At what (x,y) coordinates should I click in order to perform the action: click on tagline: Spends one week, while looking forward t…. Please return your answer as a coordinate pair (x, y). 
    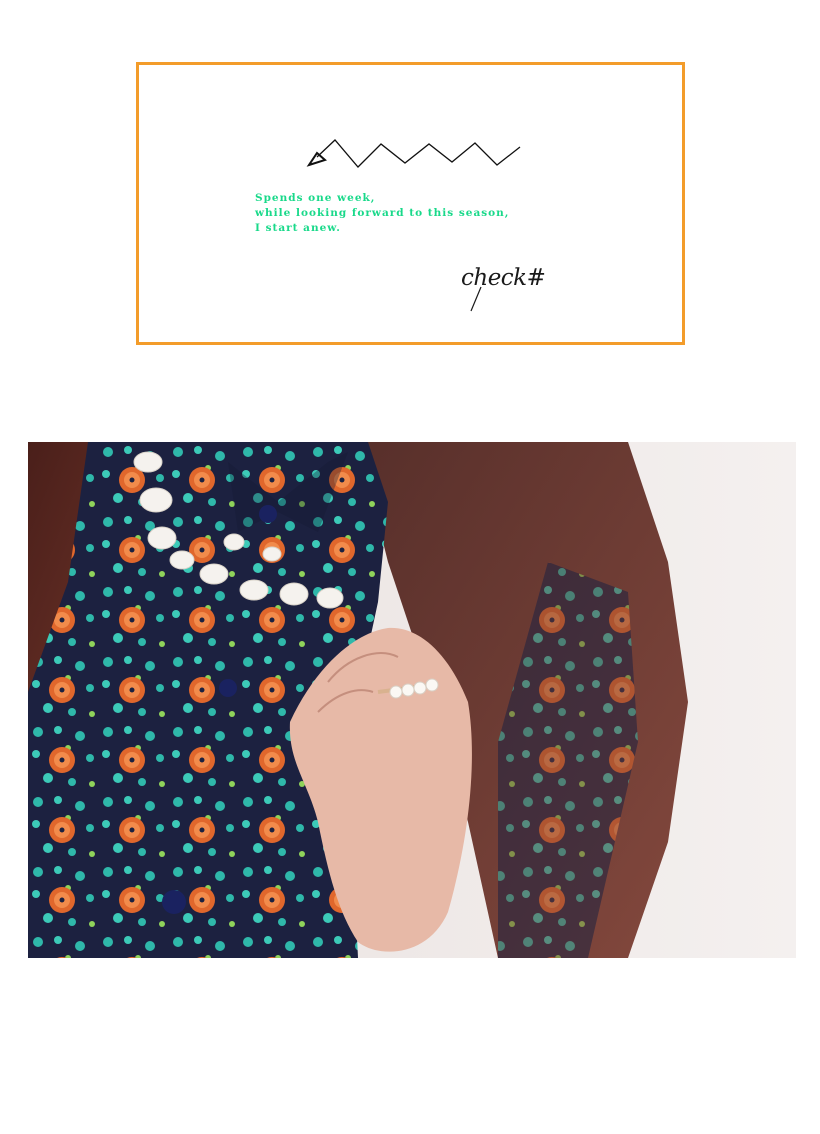
    Looking at the image, I should click on (382, 213).